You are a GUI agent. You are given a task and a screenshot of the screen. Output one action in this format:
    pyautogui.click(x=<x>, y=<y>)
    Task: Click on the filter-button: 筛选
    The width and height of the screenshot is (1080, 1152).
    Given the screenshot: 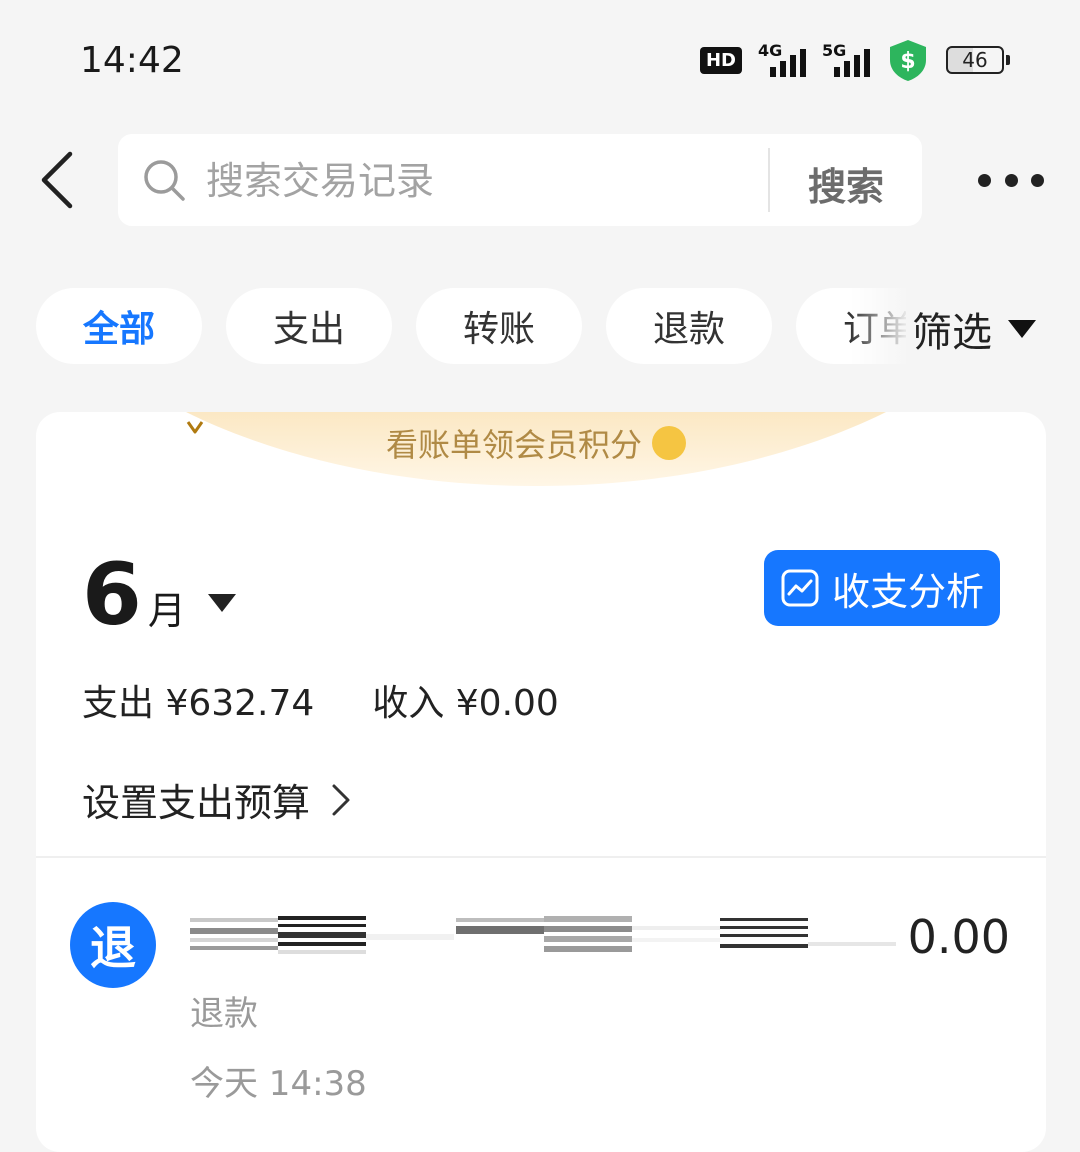 What is the action you would take?
    pyautogui.click(x=974, y=329)
    